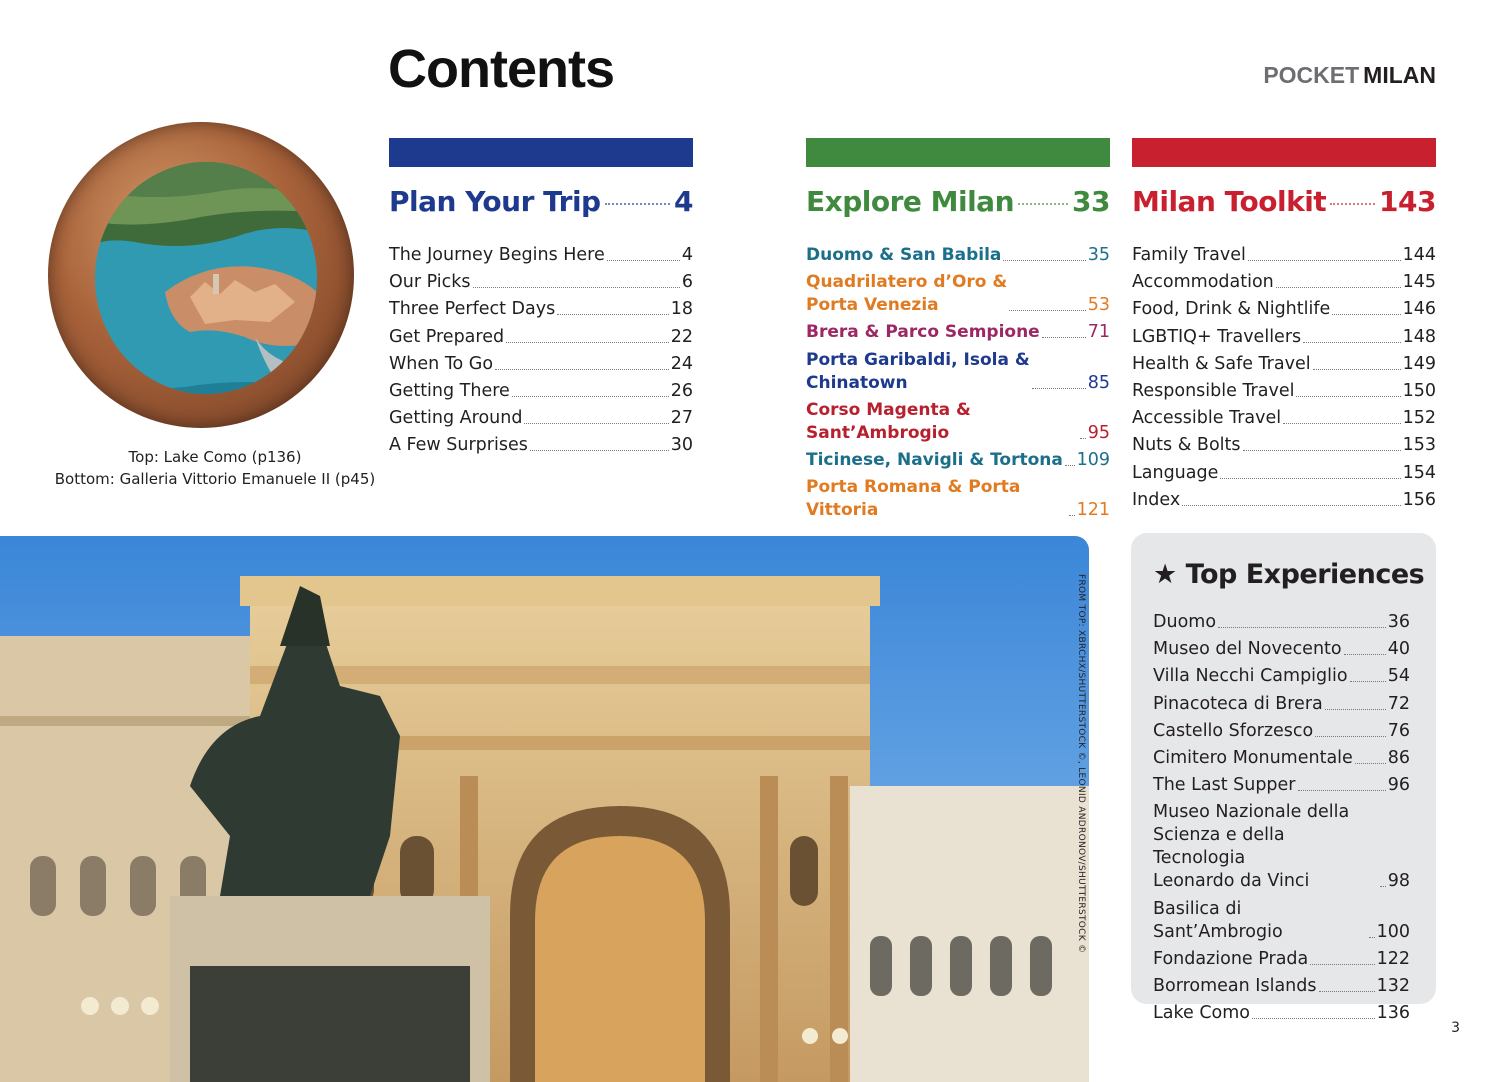 Image resolution: width=1500 pixels, height=1082 pixels. I want to click on toc-entry-label: Accessible Travel, so click(1207, 418).